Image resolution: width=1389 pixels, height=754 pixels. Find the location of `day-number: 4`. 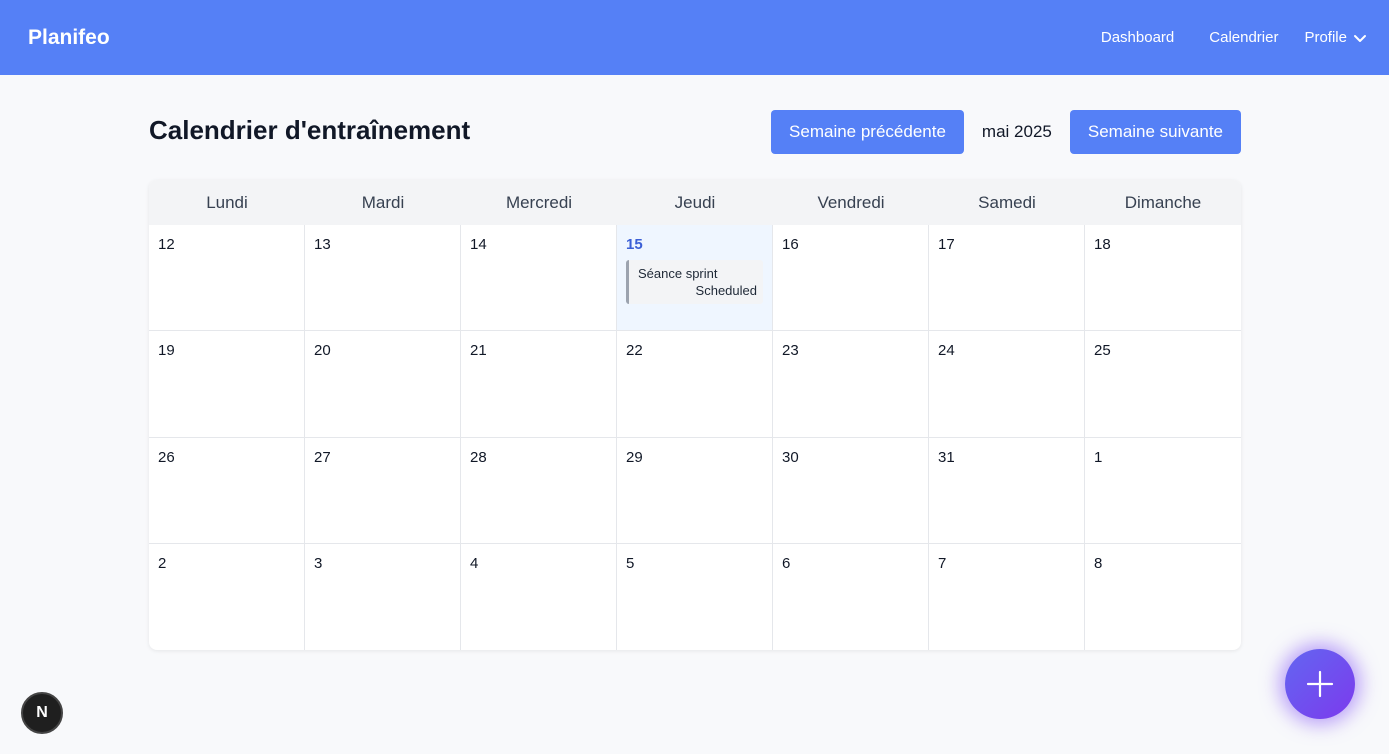

day-number: 4 is located at coordinates (474, 563).